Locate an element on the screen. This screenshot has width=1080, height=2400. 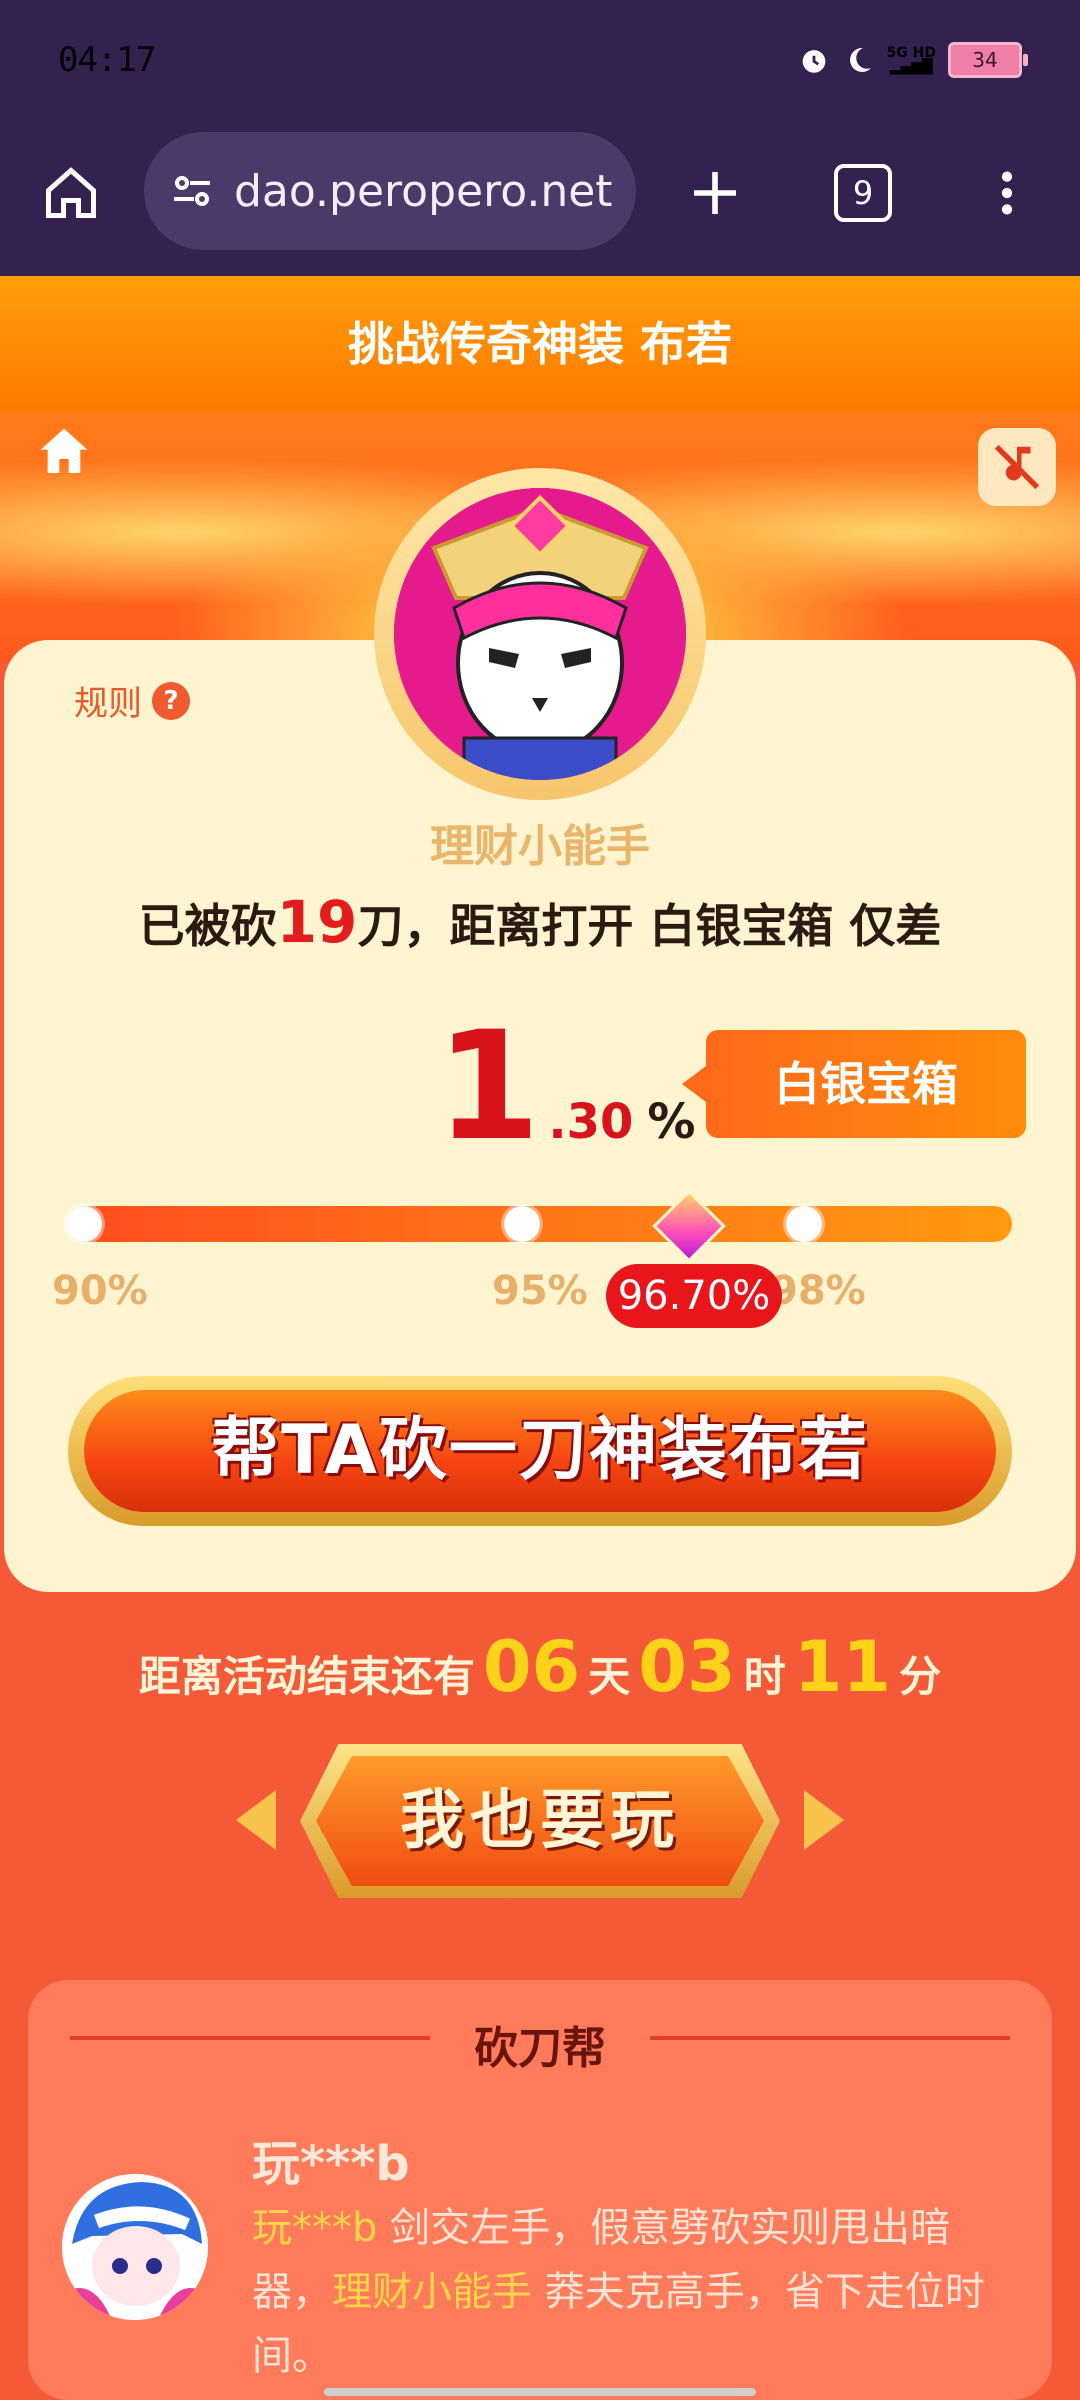
new-tab-button is located at coordinates (715, 193).